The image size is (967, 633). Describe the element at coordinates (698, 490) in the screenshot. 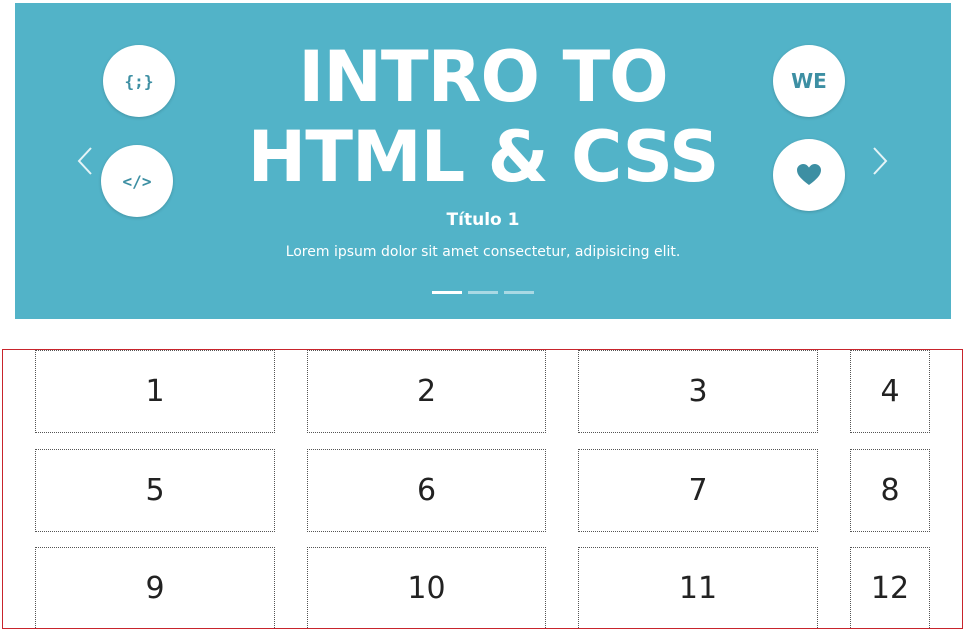

I see `grid-cell: 7` at that location.